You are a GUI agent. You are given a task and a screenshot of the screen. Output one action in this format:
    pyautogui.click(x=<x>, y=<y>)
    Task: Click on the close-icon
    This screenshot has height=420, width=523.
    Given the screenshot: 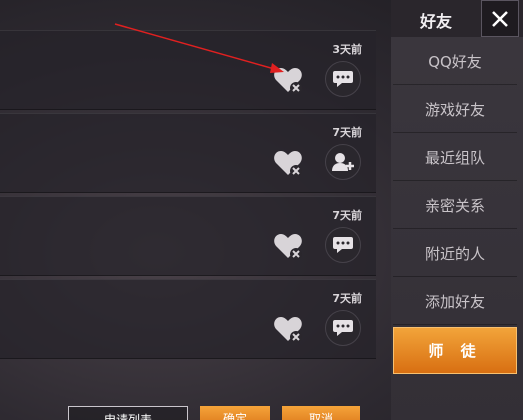 What is the action you would take?
    pyautogui.click(x=500, y=18)
    